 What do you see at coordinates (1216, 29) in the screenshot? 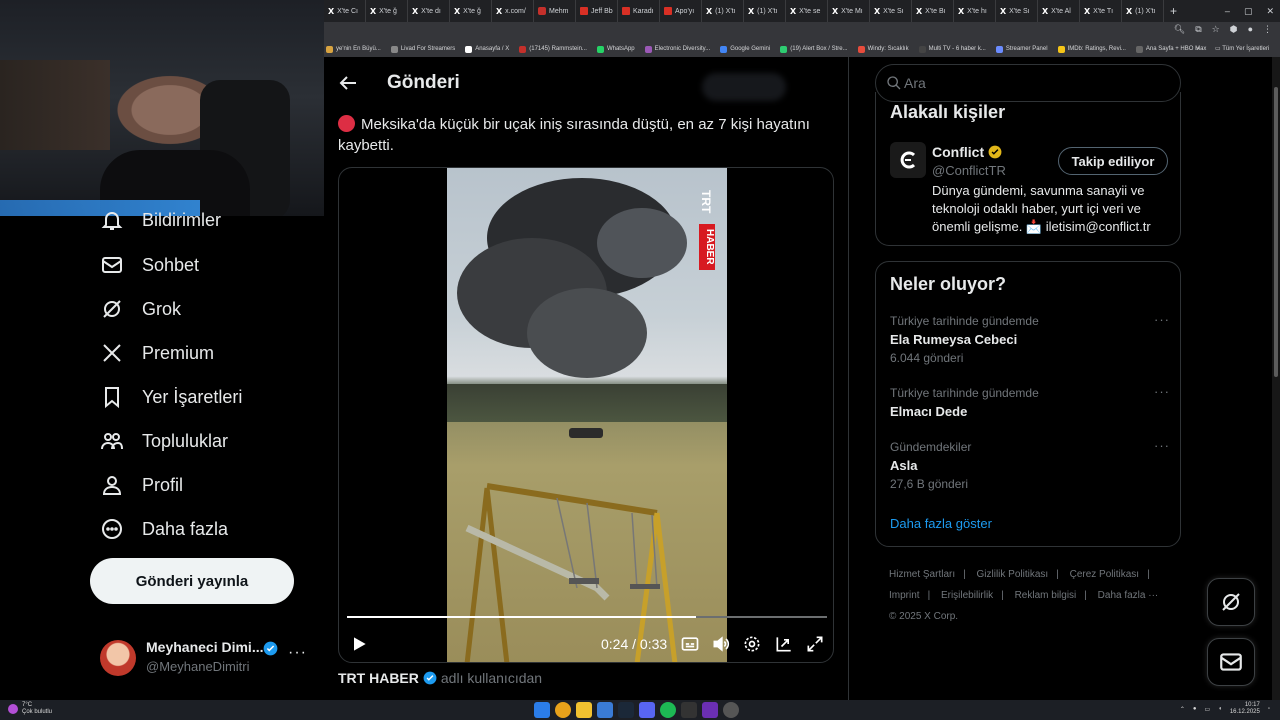
I see `star-icon: ☆` at bounding box center [1216, 29].